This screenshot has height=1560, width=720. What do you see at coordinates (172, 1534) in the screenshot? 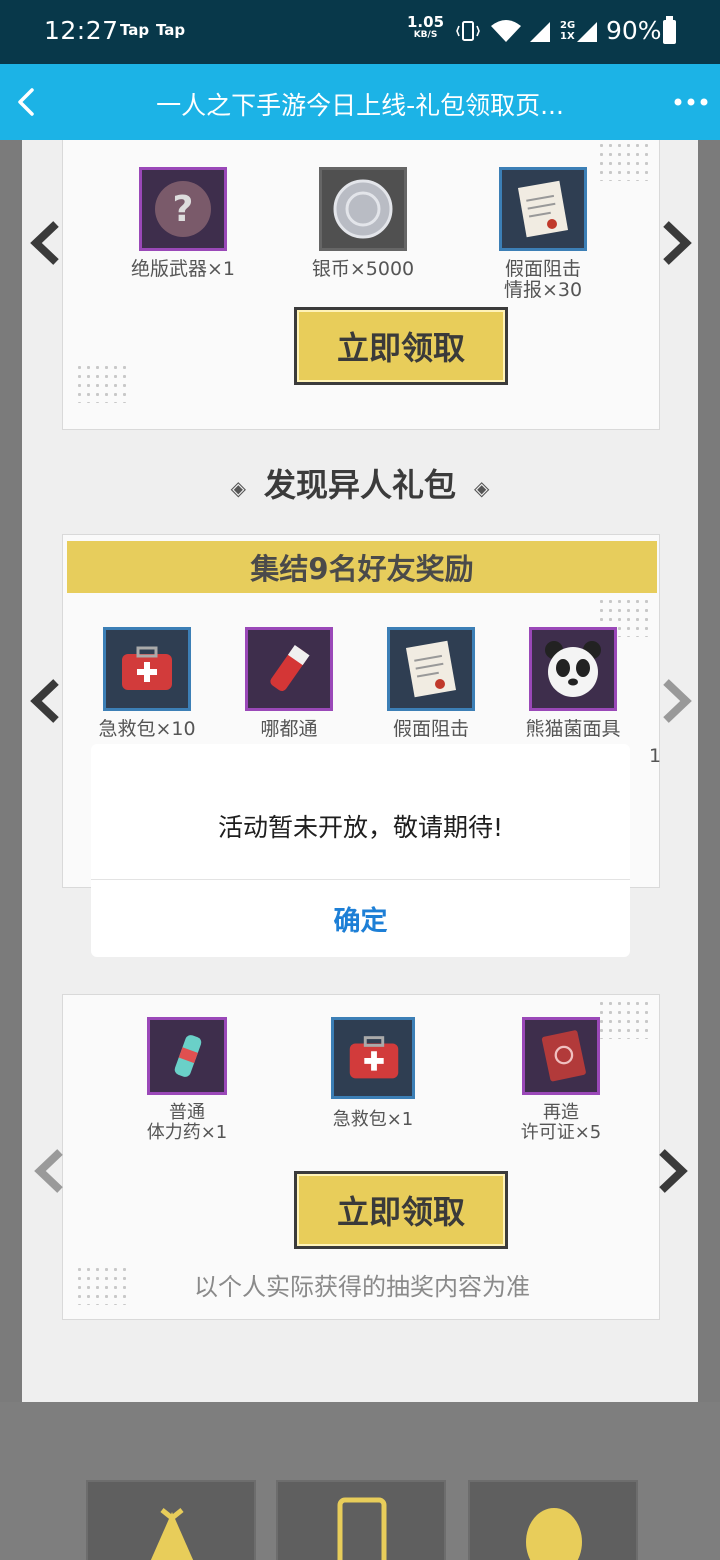
I see `gift-bag-icon` at bounding box center [172, 1534].